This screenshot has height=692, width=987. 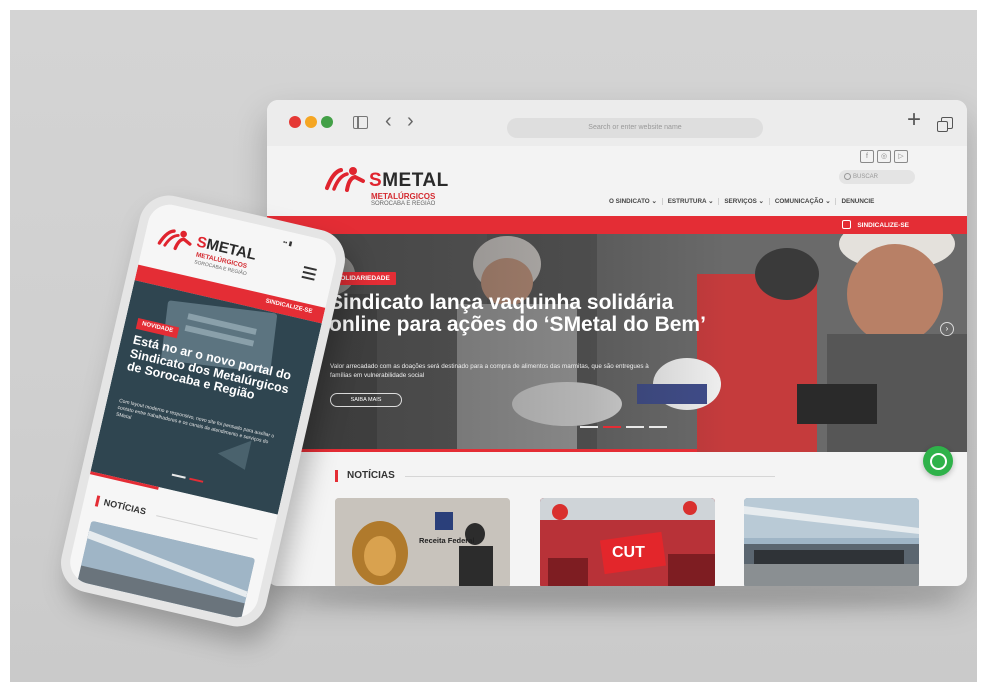 What do you see at coordinates (623, 427) in the screenshot?
I see `slider-pagination` at bounding box center [623, 427].